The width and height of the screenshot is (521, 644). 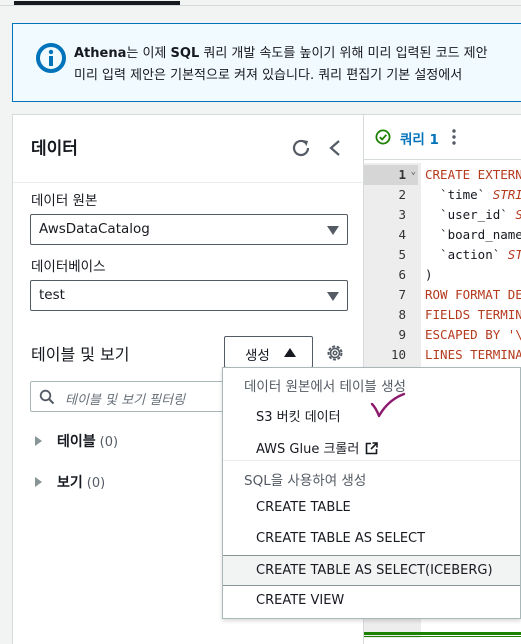 What do you see at coordinates (308, 449) in the screenshot?
I see `menu-item-label: AWS Glue 크롤러` at bounding box center [308, 449].